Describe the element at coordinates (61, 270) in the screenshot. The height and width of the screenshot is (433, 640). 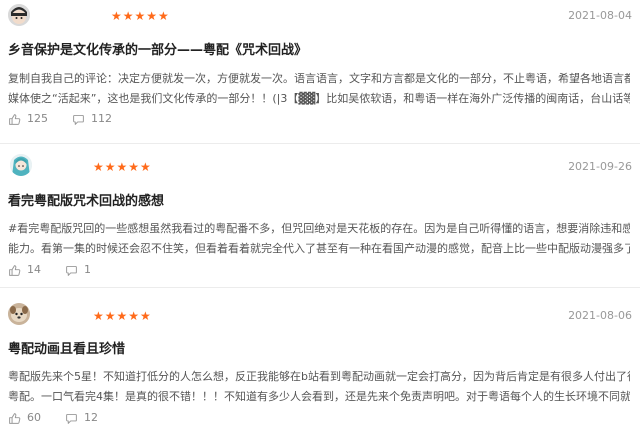
I see `review-meta: 14 1` at that location.